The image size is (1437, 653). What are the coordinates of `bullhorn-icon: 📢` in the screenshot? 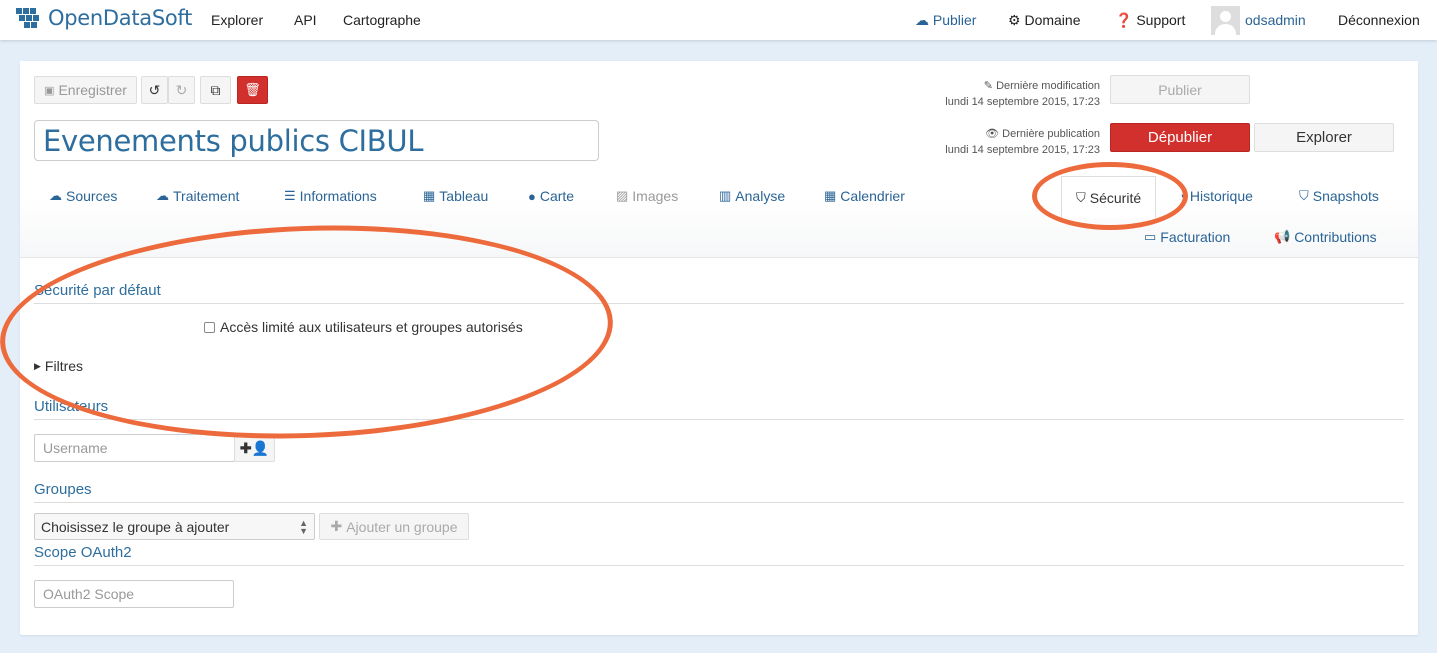 It's located at (1282, 236).